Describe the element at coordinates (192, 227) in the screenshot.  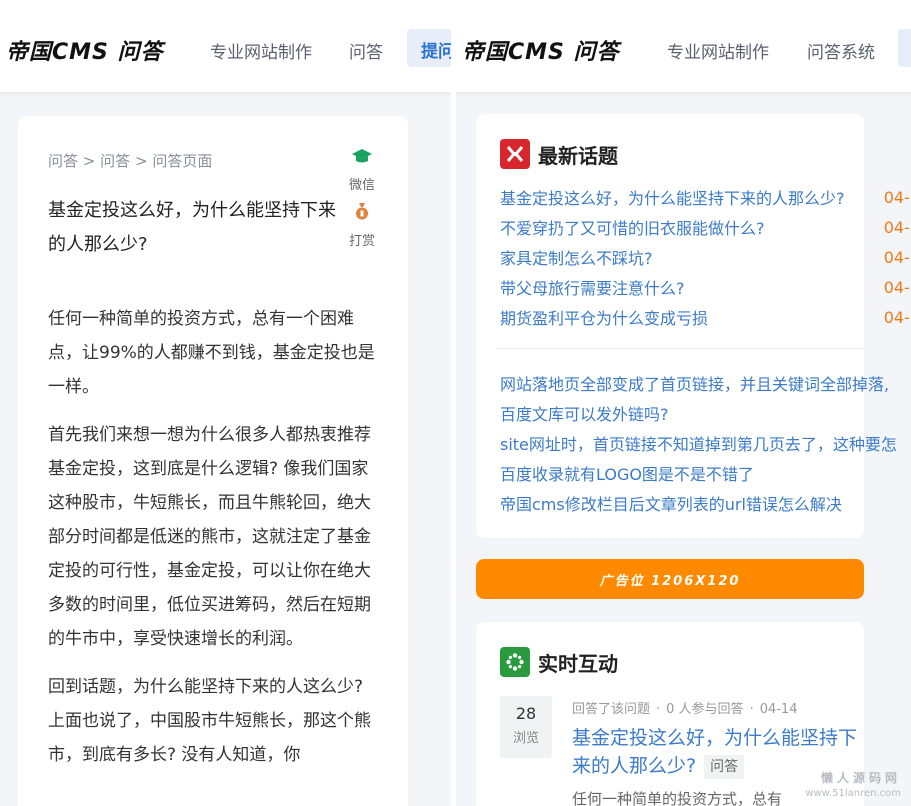
I see `article-title: 基金定投这么好，为什么能坚持下来的人那么少?` at that location.